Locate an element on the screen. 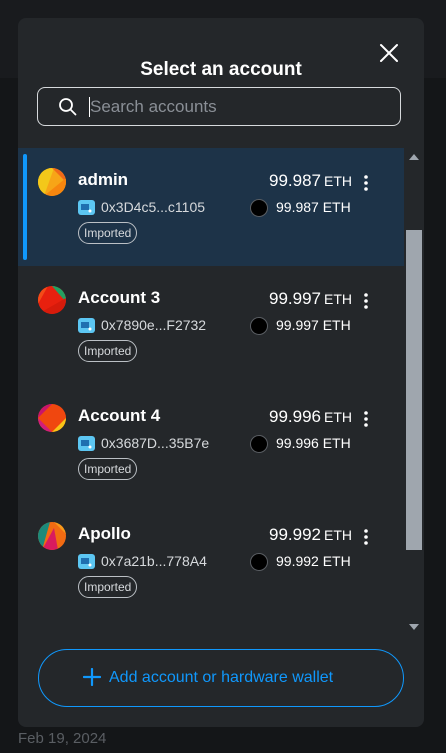  account-balance: 99.987 ETH is located at coordinates (310, 180).